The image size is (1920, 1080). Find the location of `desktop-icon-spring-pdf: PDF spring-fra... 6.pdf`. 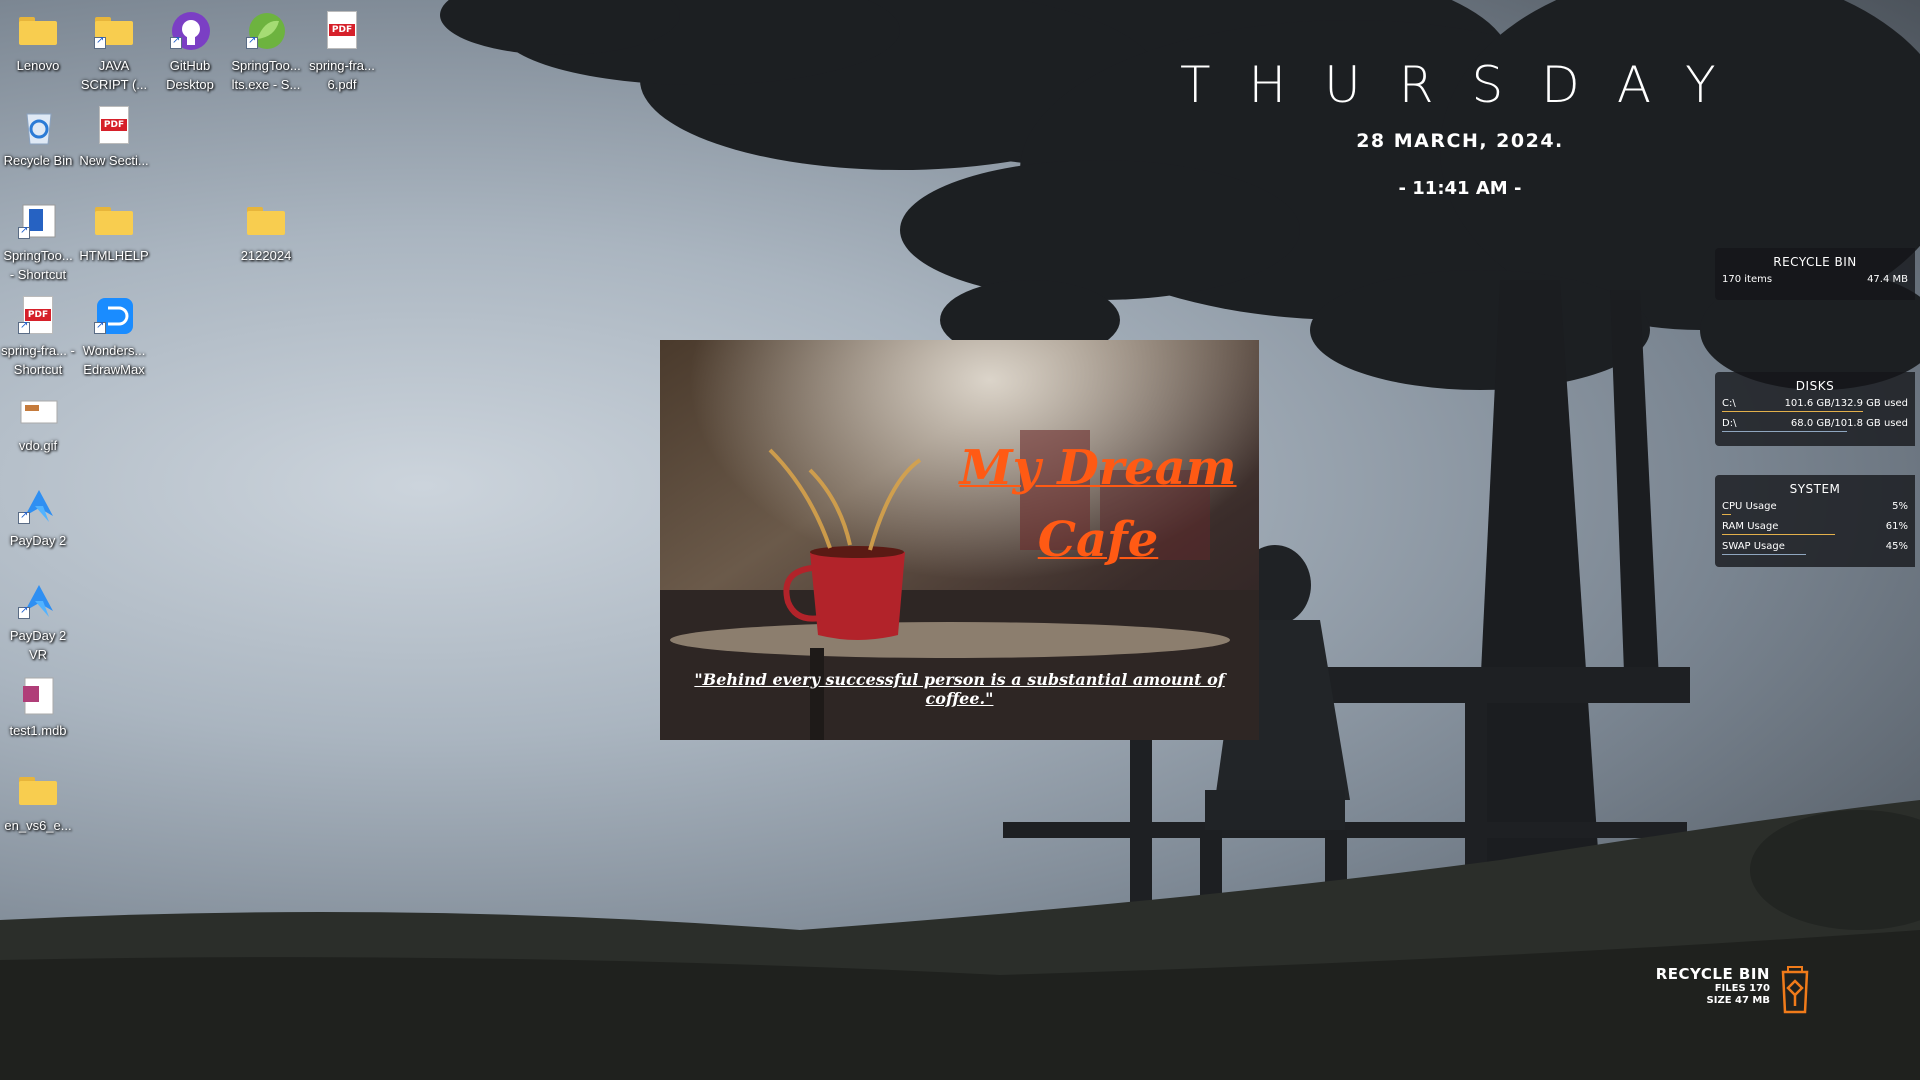

desktop-icon-spring-pdf: PDF spring-fra... 6.pdf is located at coordinates (342, 50).